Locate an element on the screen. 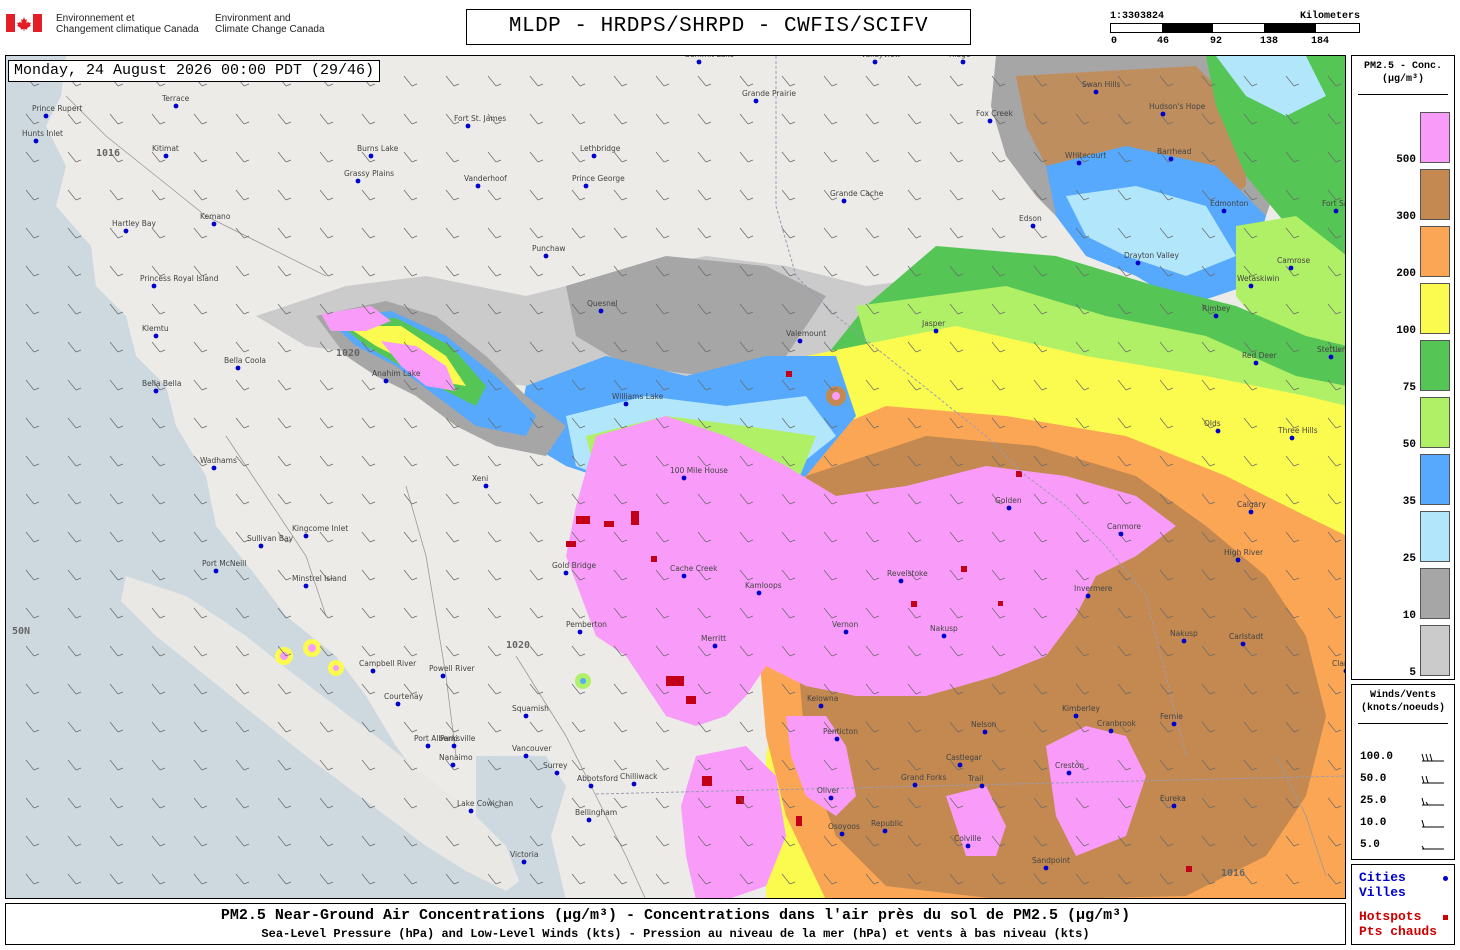 Image resolution: width=1460 pixels, height=950 pixels. city-label: Summit Lake is located at coordinates (709, 57).